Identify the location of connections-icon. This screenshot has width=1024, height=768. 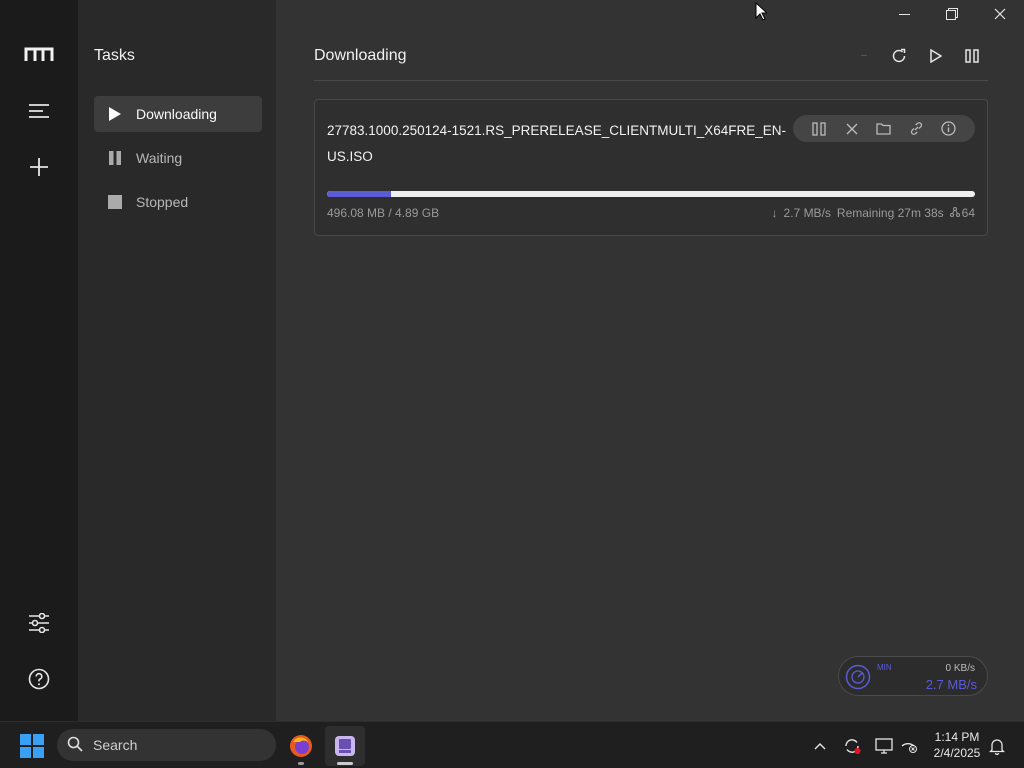
(954, 213).